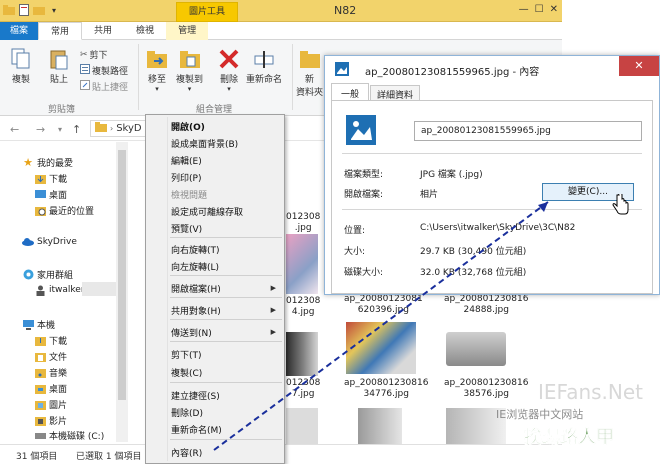 The height and width of the screenshot is (464, 660). I want to click on paste-icon, so click(59, 59).